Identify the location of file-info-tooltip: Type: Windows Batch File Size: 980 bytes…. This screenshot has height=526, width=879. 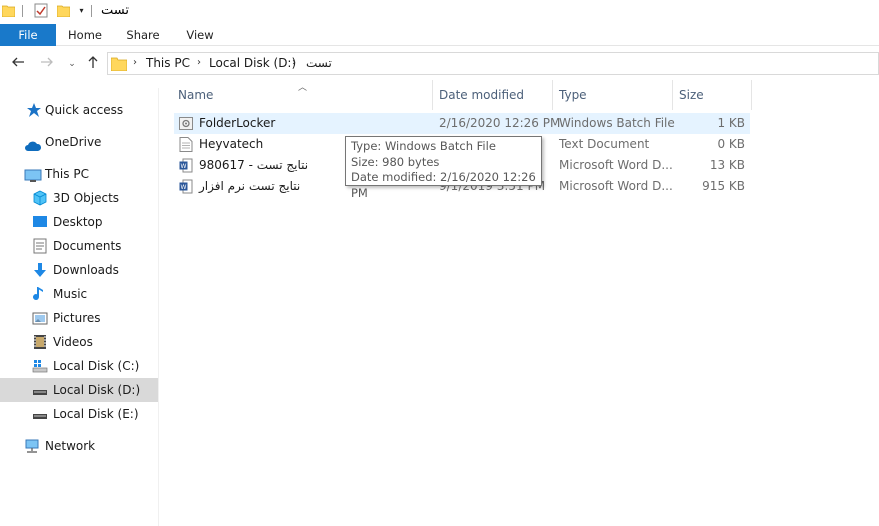
(443, 168).